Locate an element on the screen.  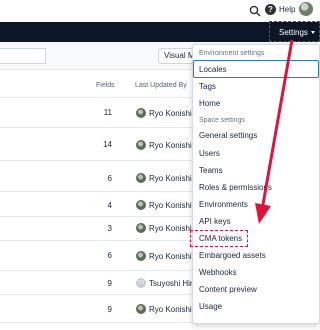
top-bar: ? Help is located at coordinates (160, 11).